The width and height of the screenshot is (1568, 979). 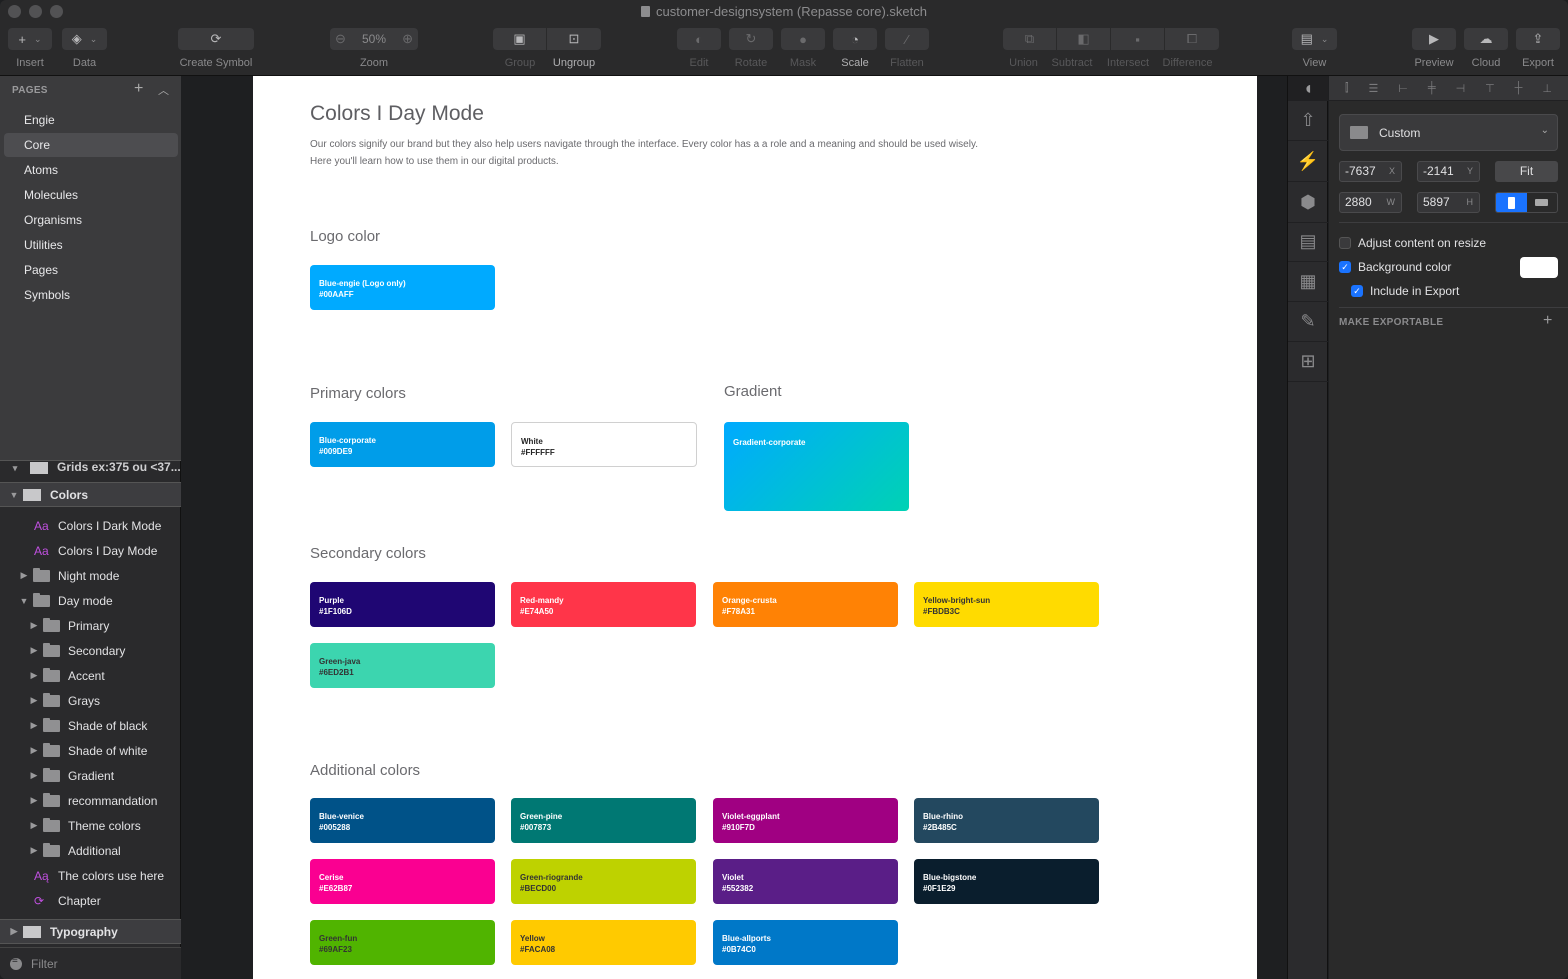 I want to click on filter-bar: Filter, so click(x=90, y=963).